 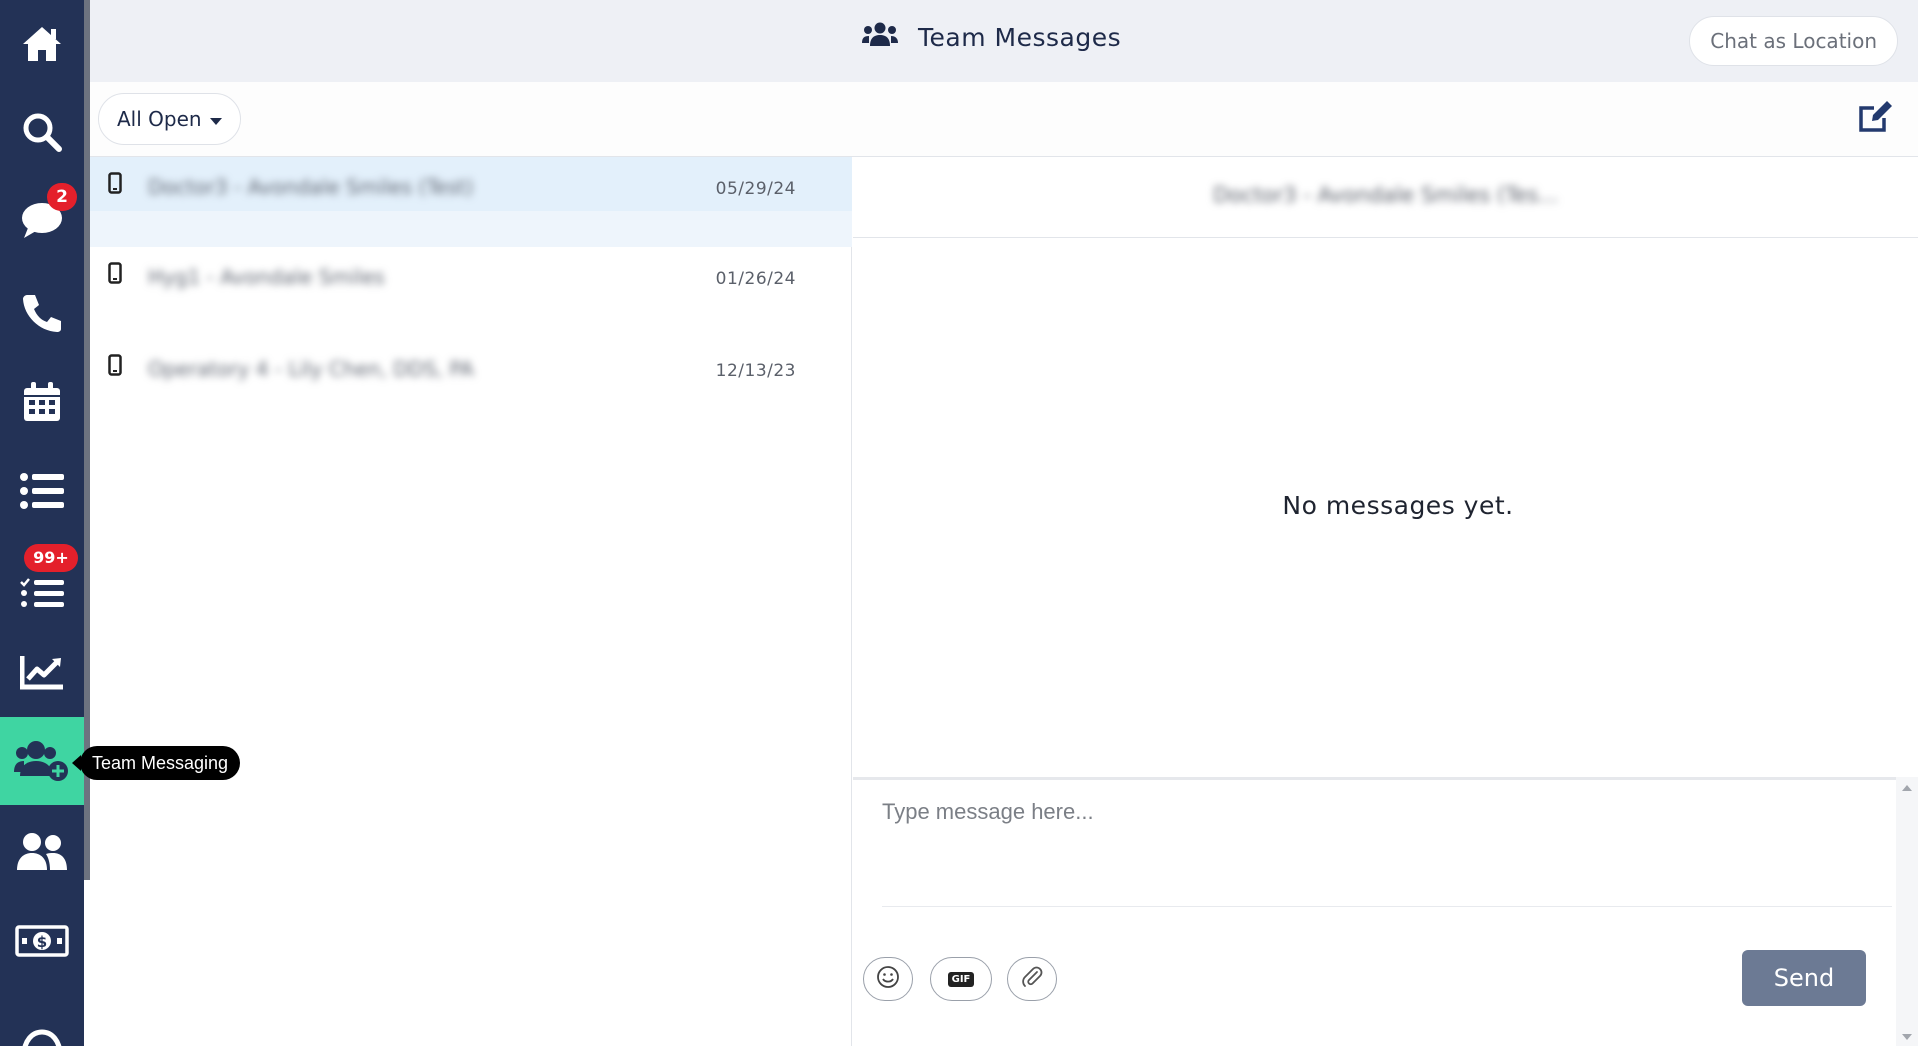 What do you see at coordinates (1387, 845) in the screenshot?
I see `message-input` at bounding box center [1387, 845].